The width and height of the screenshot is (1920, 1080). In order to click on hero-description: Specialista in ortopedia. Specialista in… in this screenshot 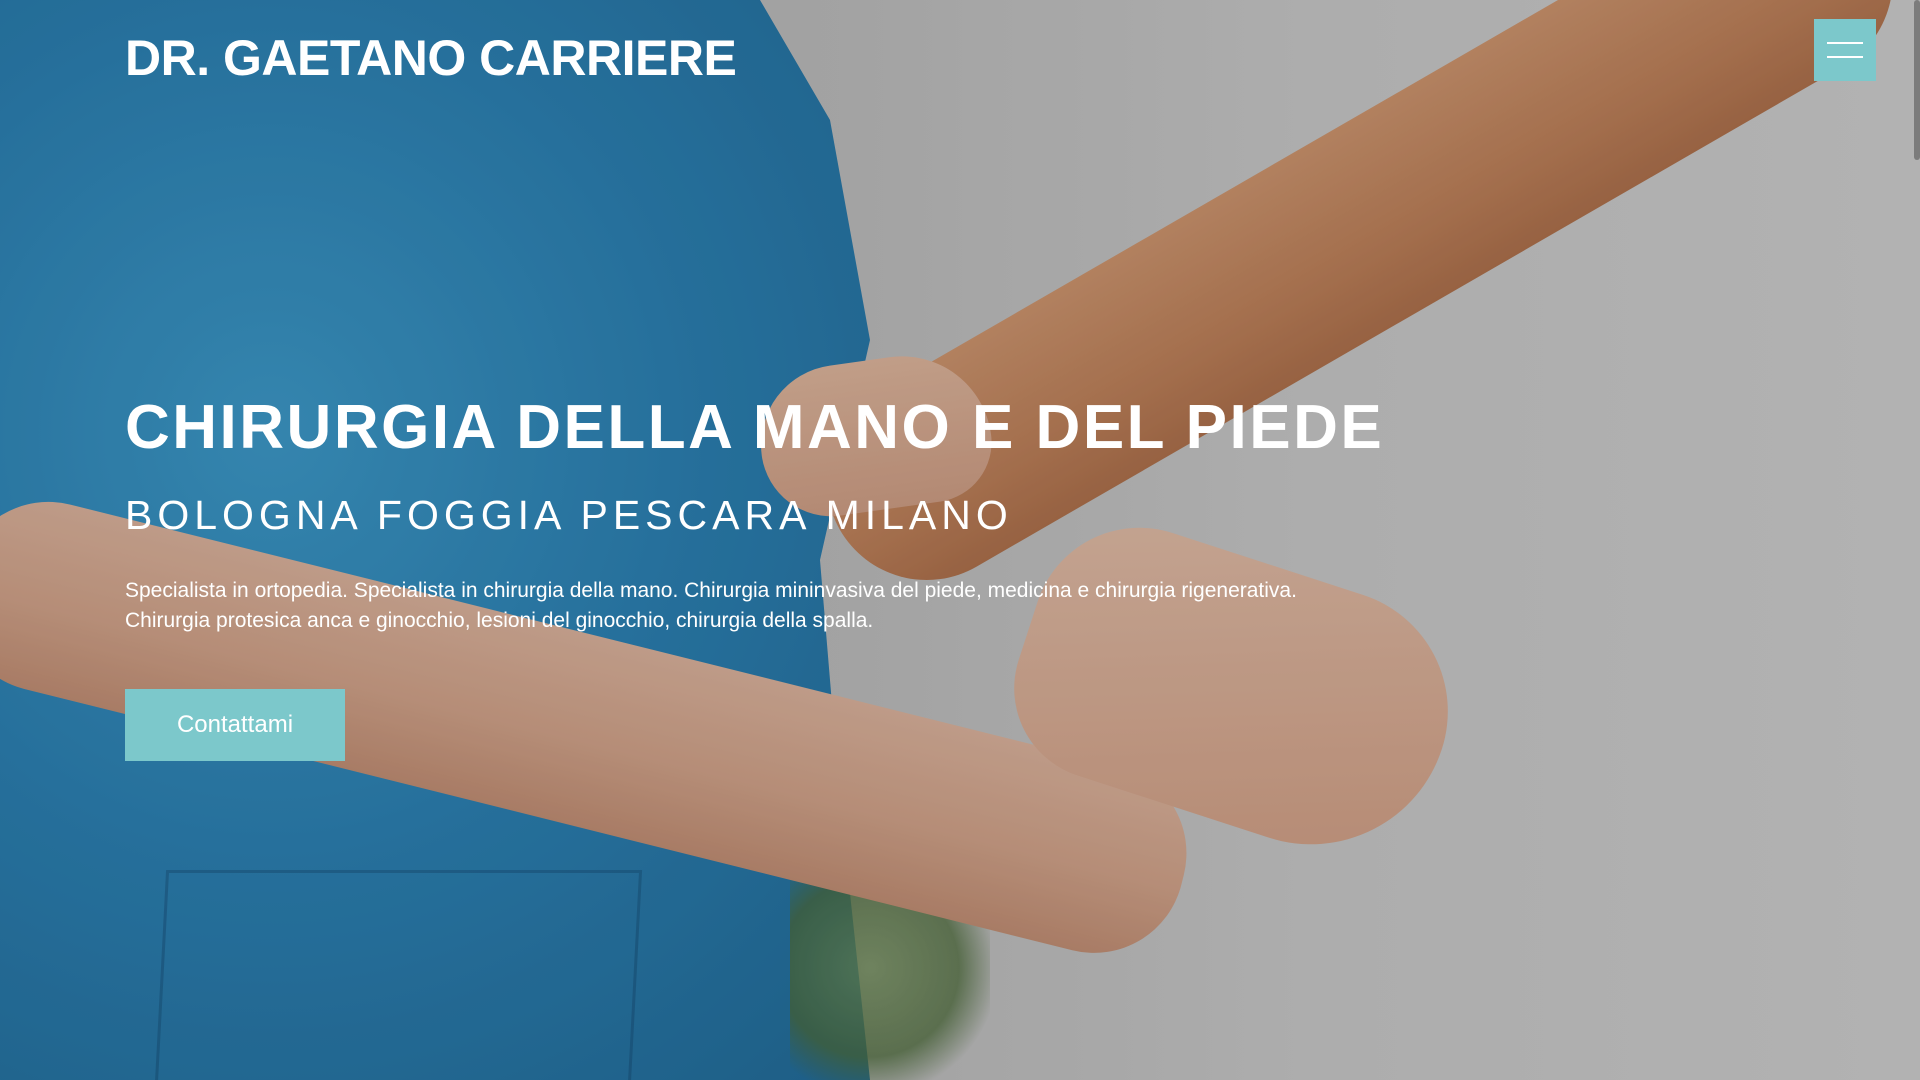, I will do `click(785, 606)`.